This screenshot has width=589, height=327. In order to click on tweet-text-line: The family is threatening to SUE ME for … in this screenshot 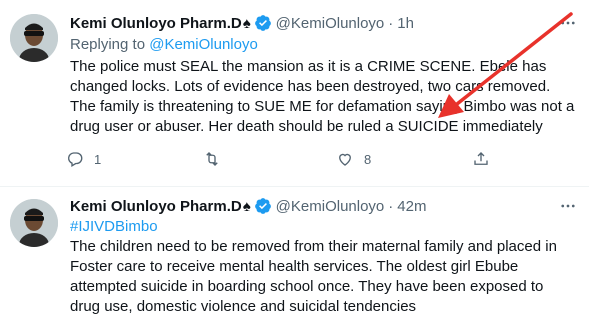, I will do `click(322, 106)`.